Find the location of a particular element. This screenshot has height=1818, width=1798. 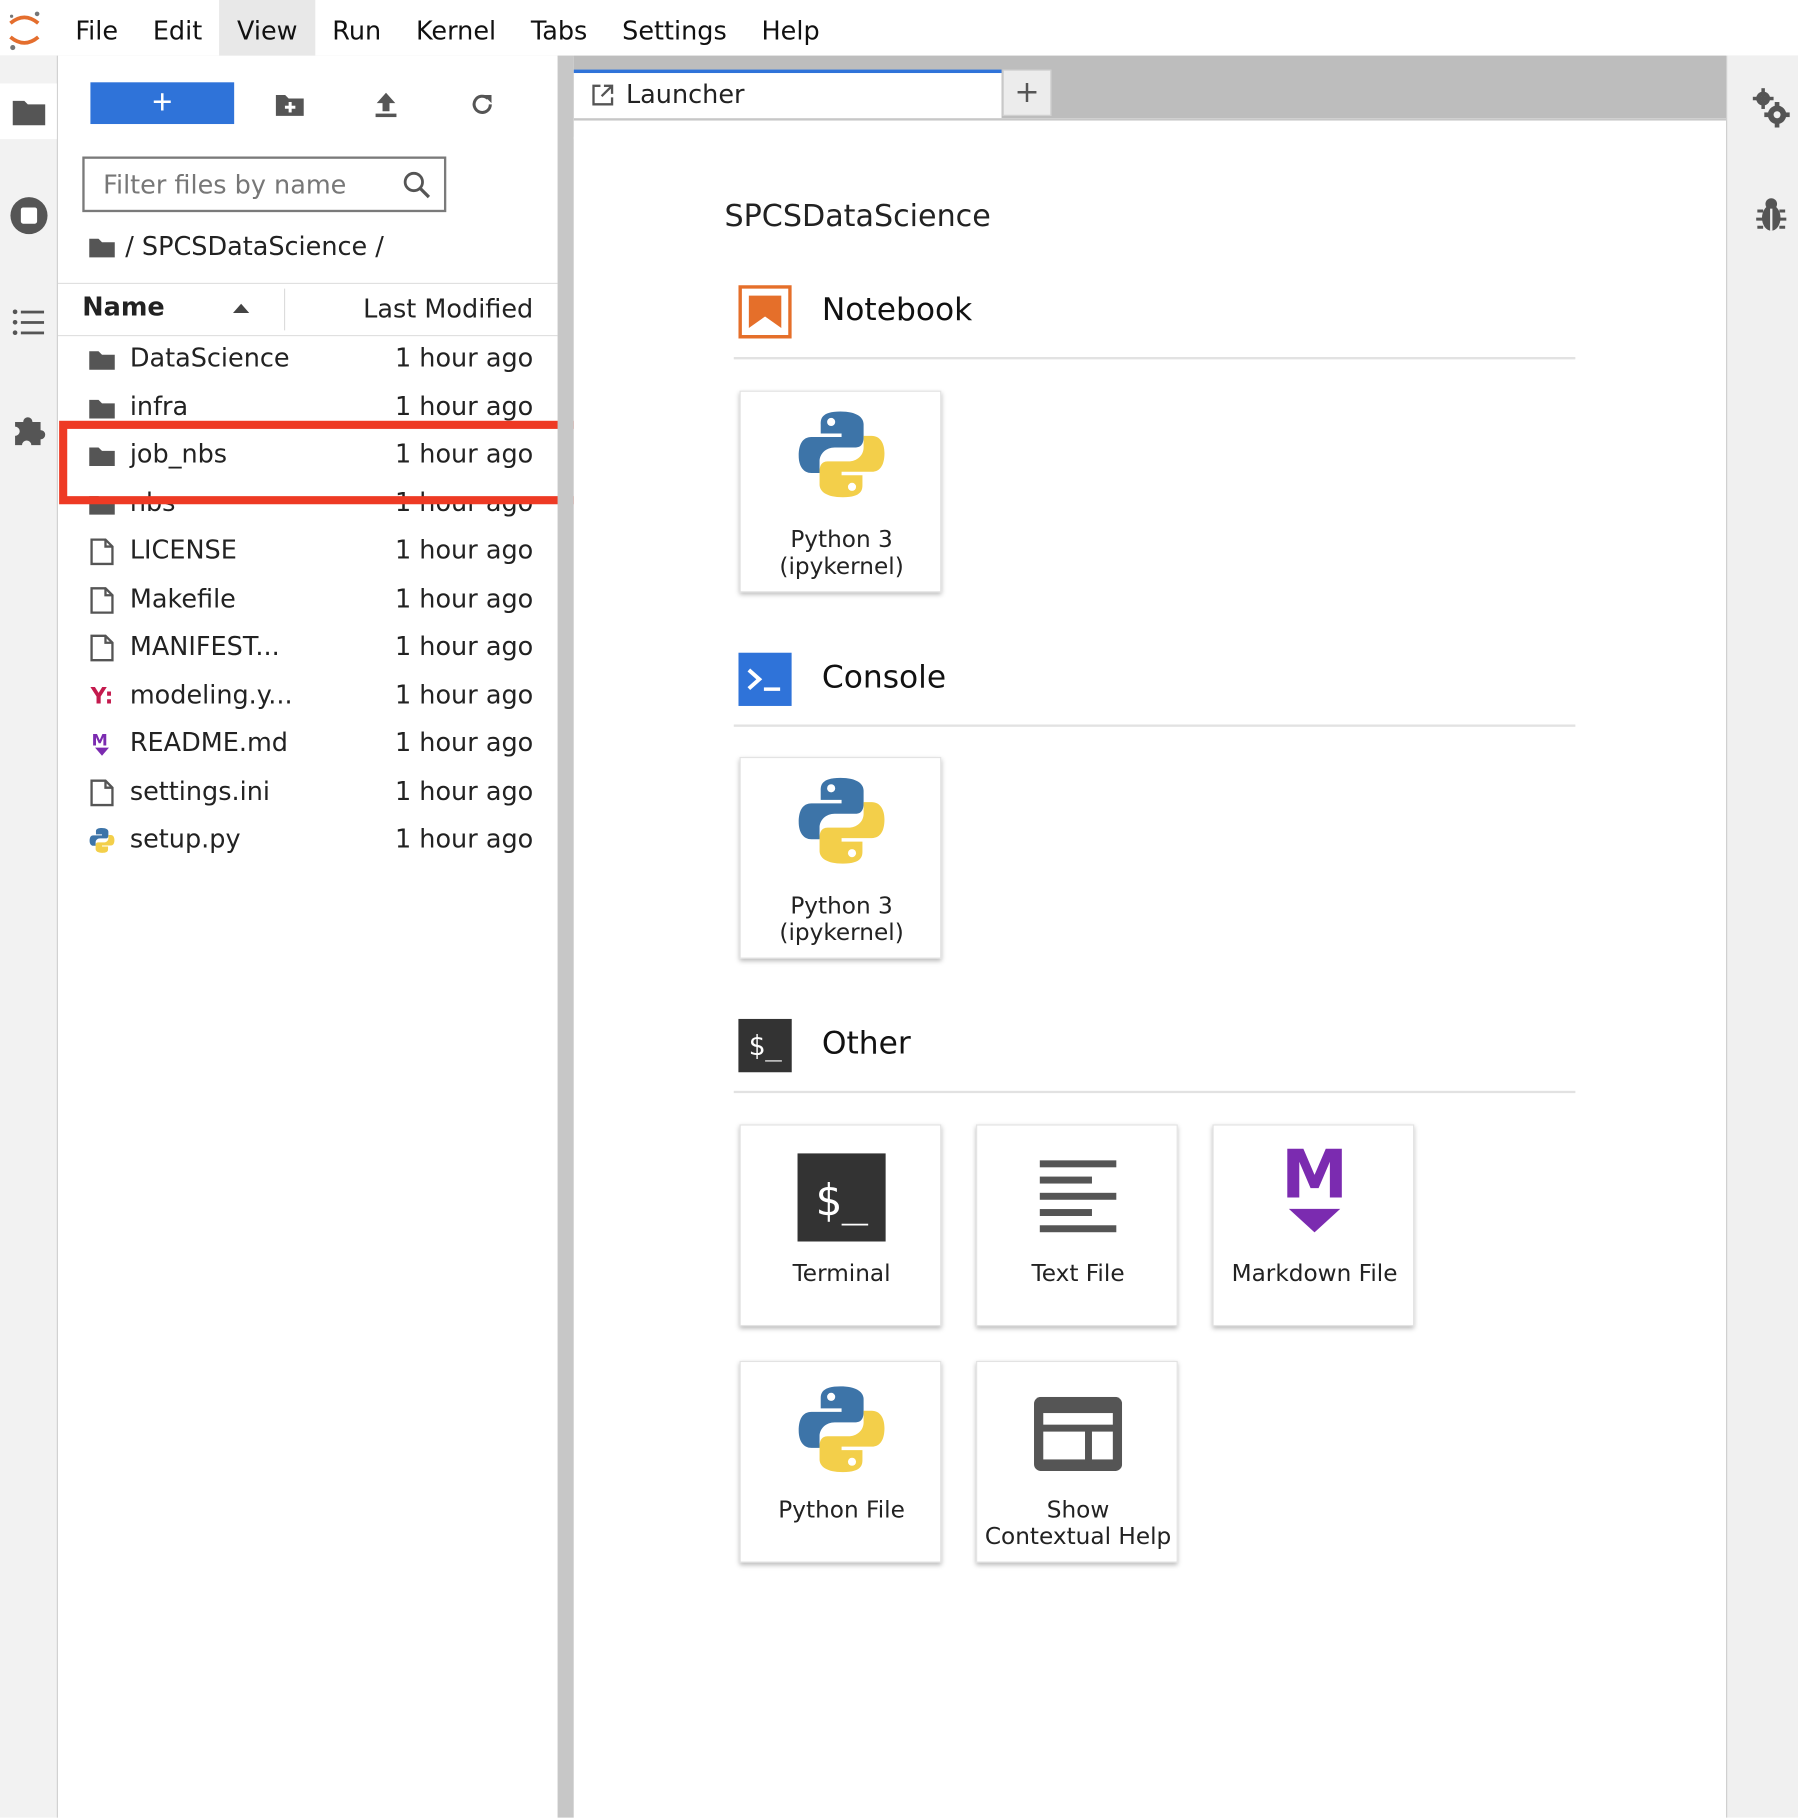

terminal-card: $_ Terminal is located at coordinates (840, 1225).